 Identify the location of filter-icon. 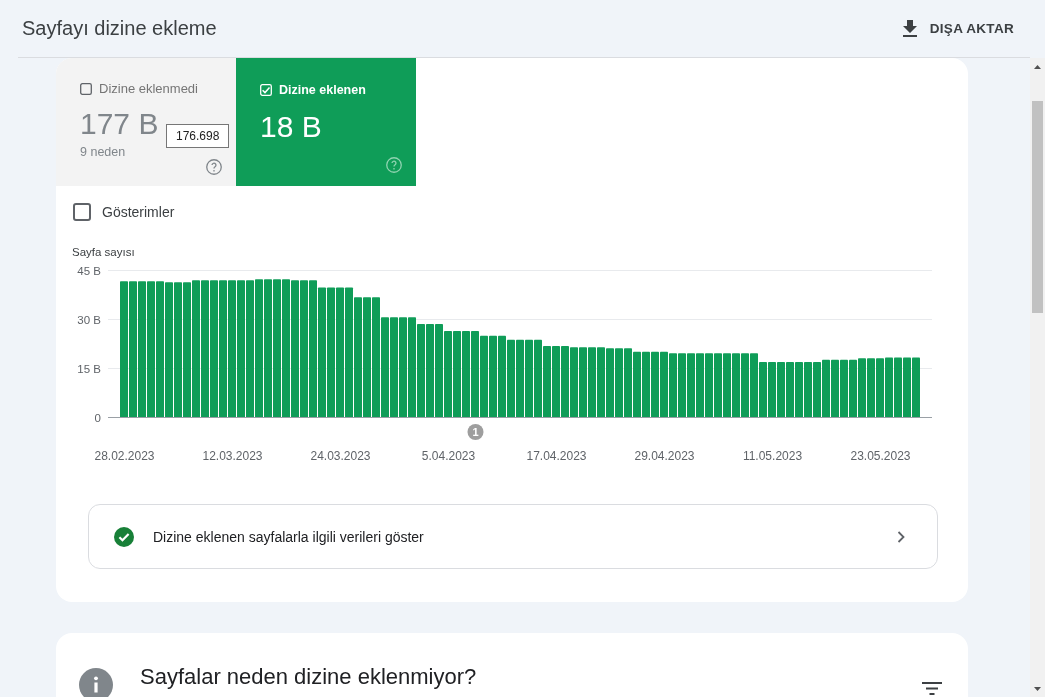
(932, 688).